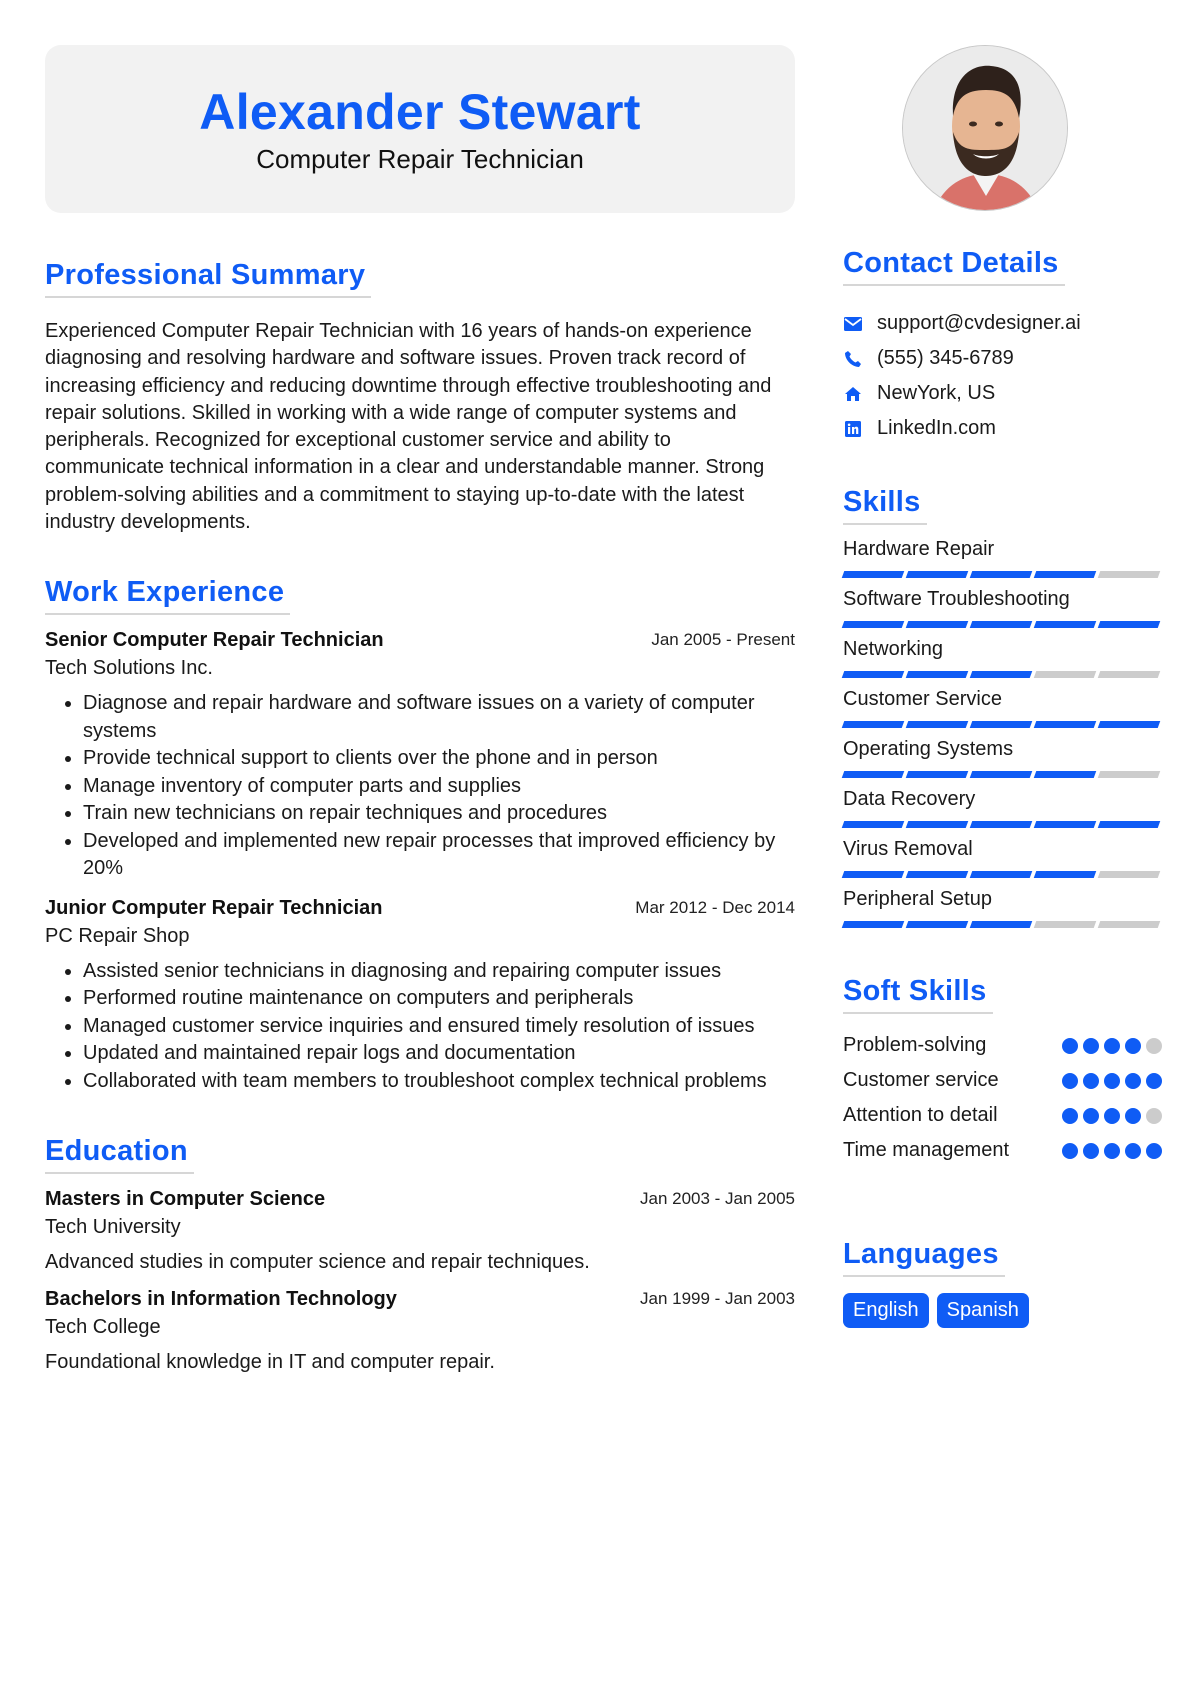 The width and height of the screenshot is (1200, 1684). What do you see at coordinates (1003, 762) in the screenshot?
I see `skill-item: Operating Systems` at bounding box center [1003, 762].